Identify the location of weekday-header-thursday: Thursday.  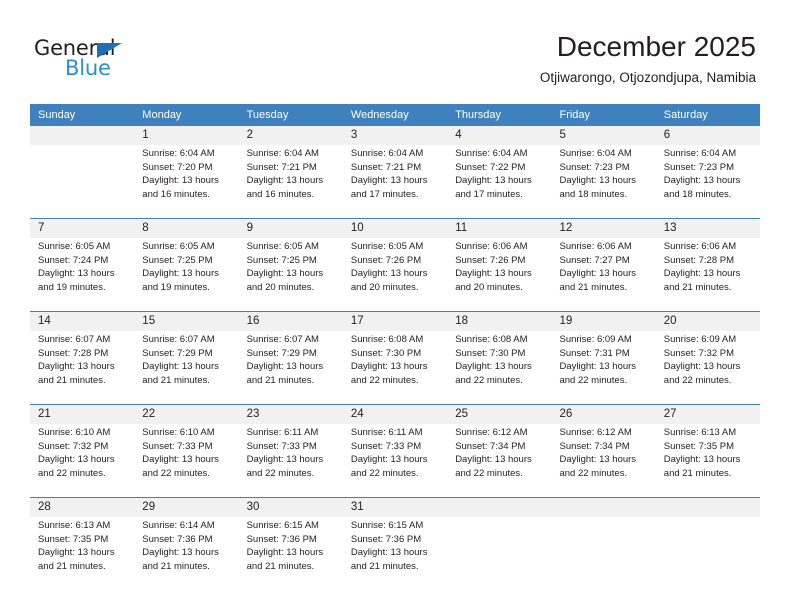
(499, 115).